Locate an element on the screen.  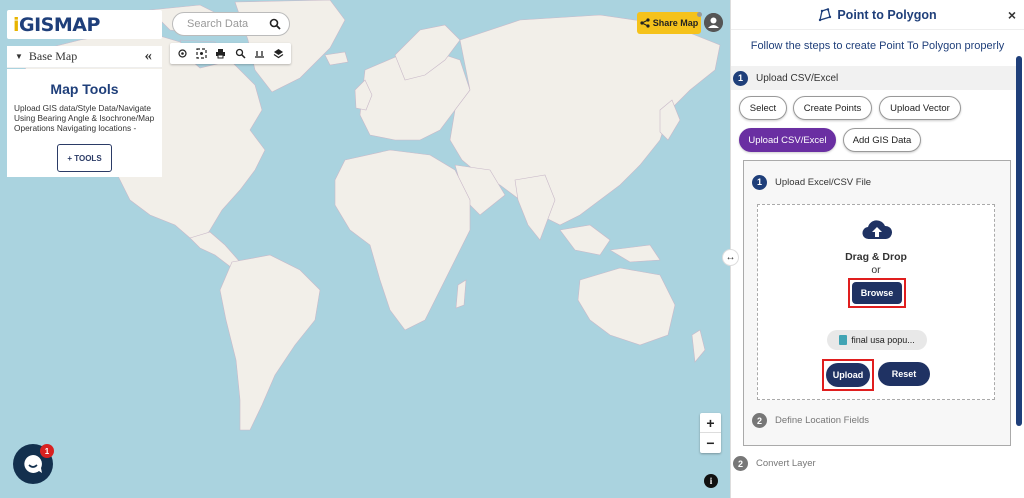
target-icon is located at coordinates (202, 54).